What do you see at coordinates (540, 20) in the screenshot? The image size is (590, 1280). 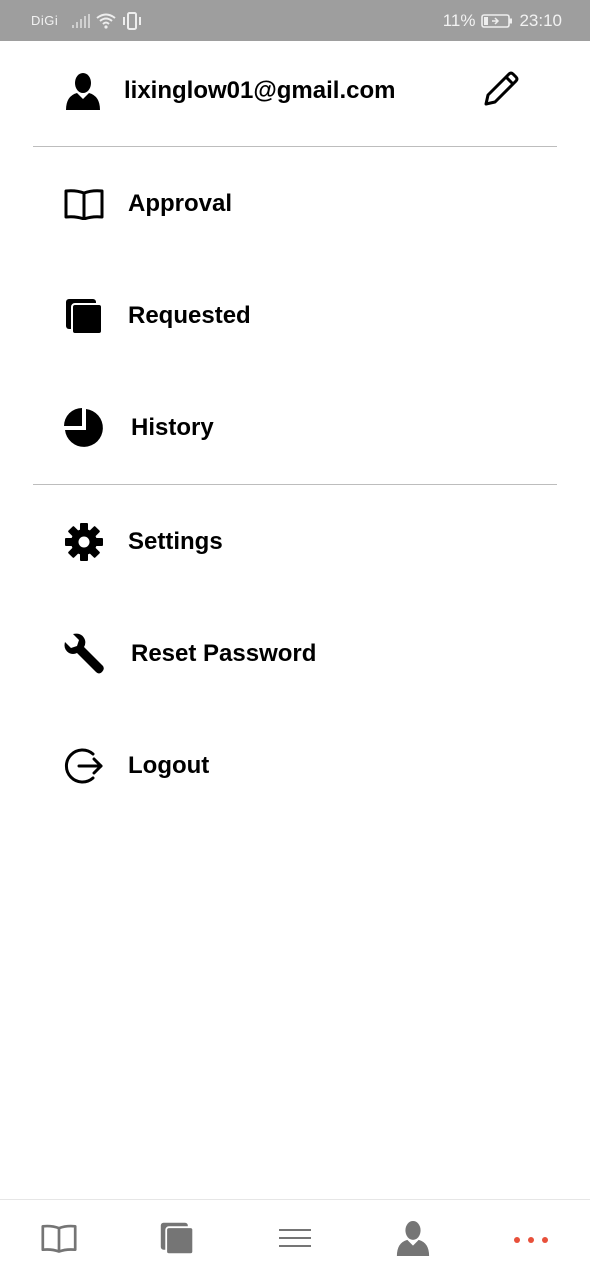 I see `clock: 23:10` at bounding box center [540, 20].